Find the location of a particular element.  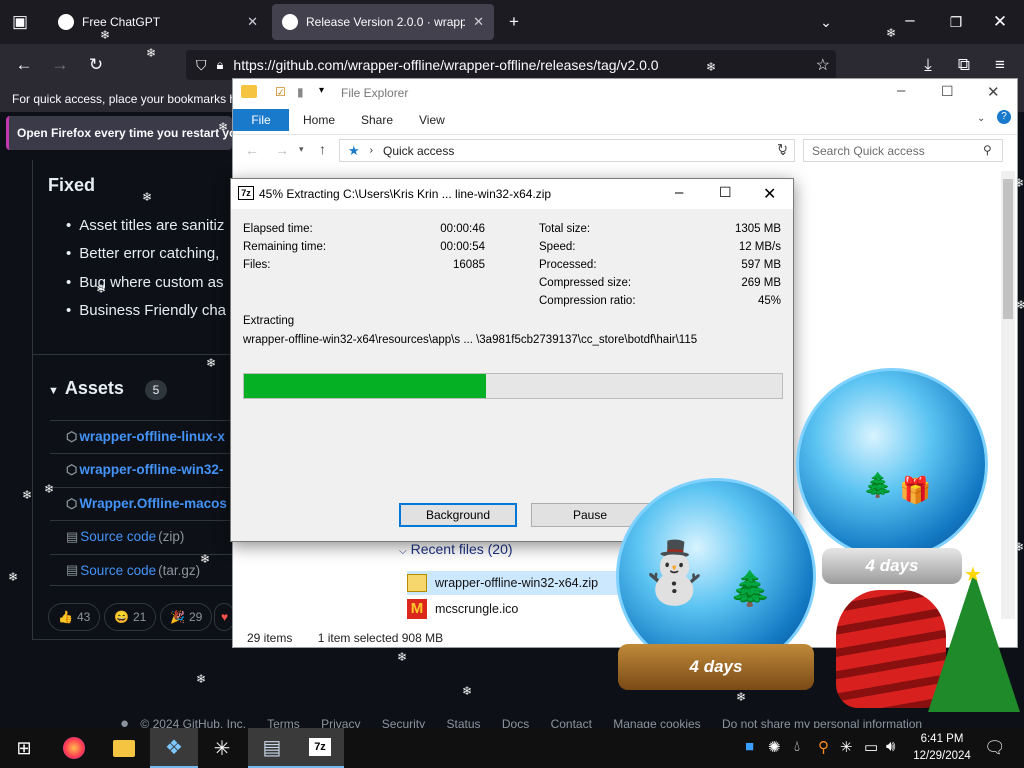

fixed-item: Bug where custom as is located at coordinates (144, 282).